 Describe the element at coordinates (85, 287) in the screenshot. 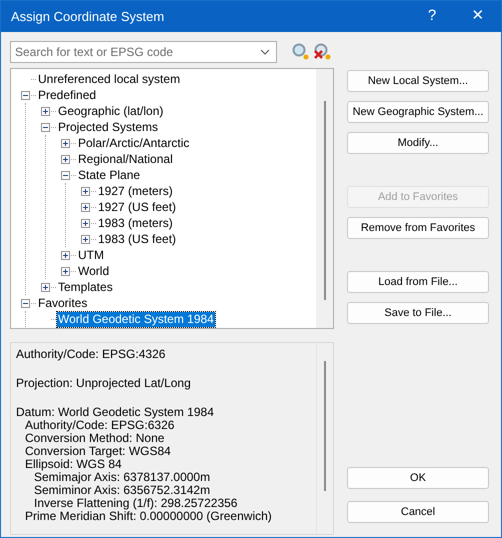

I see `tree-item: Templates` at that location.